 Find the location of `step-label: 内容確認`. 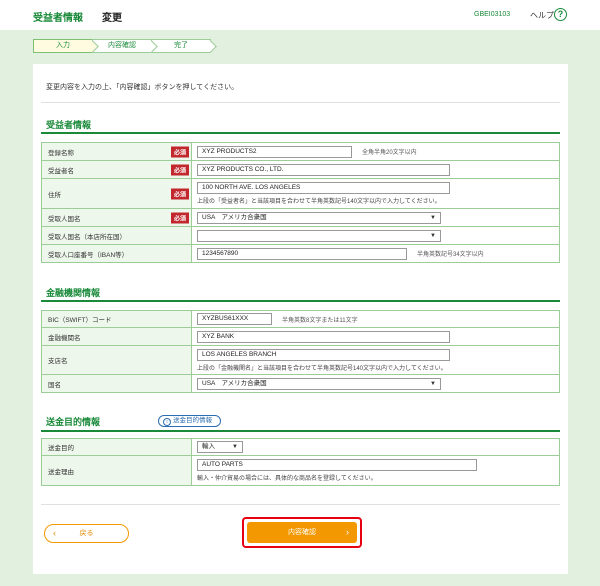

step-label: 内容確認 is located at coordinates (122, 45).